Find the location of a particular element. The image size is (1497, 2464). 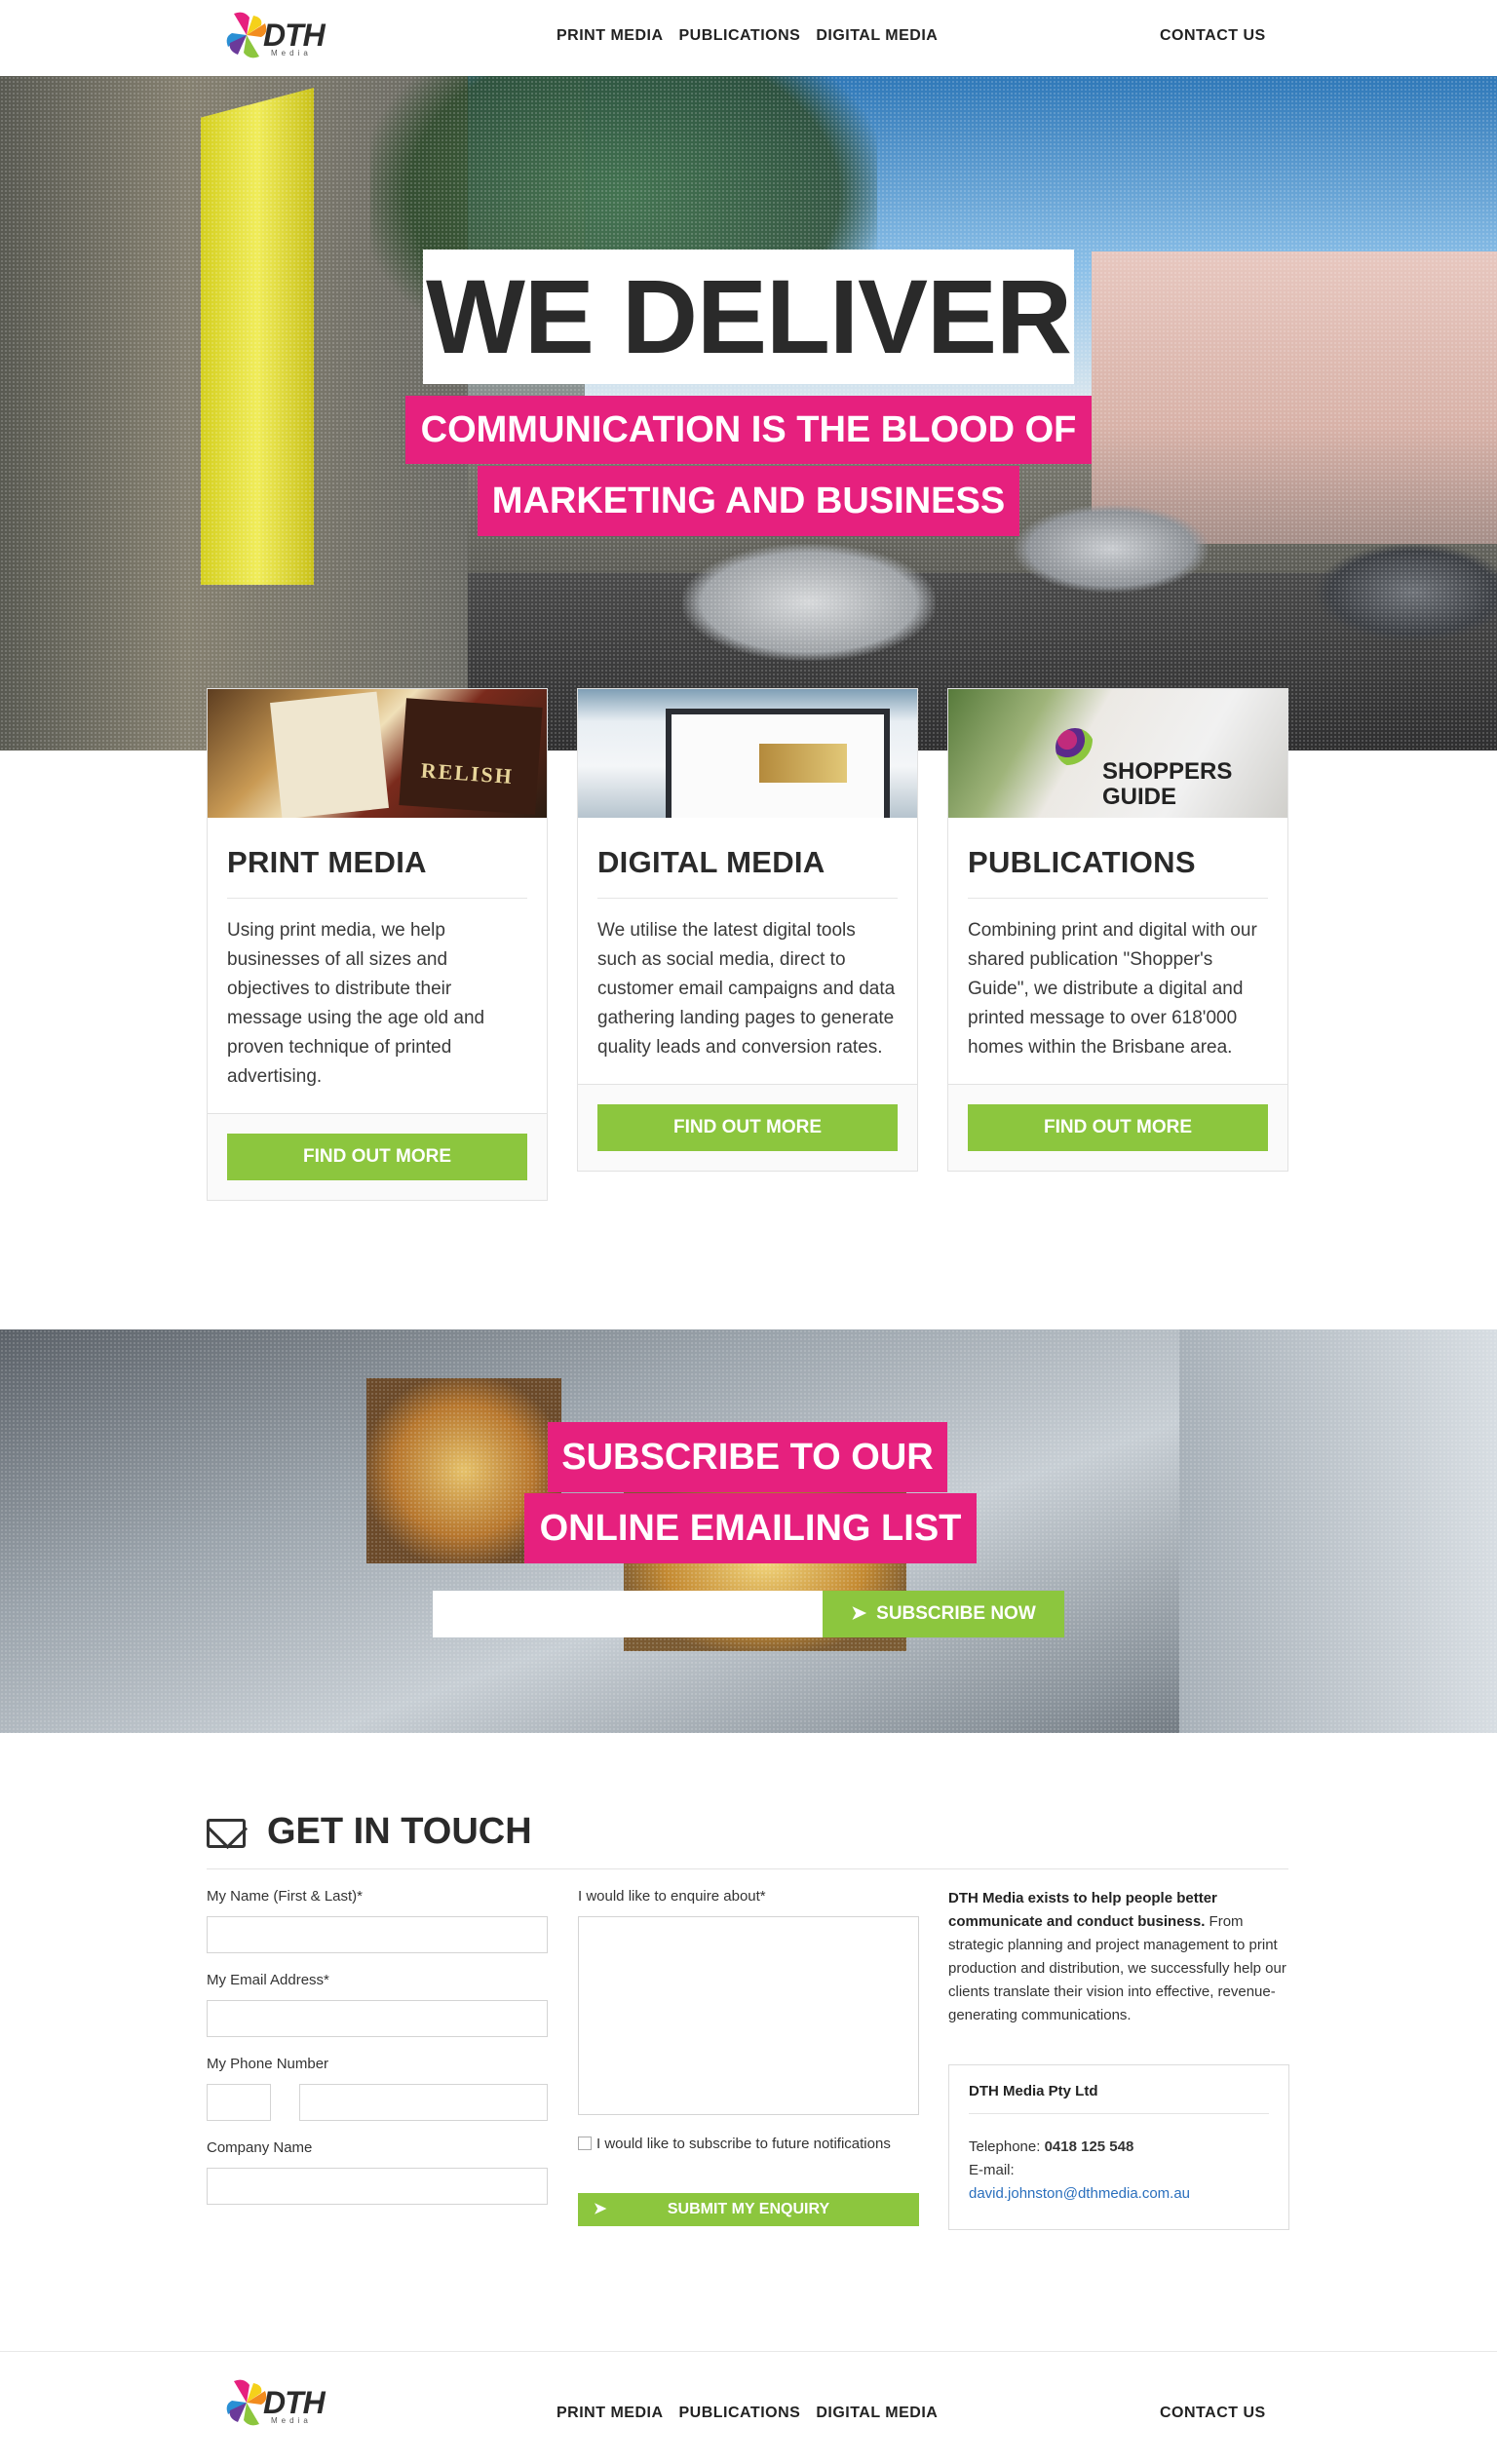

nav-contact-us: CONTACT US is located at coordinates (1213, 36).